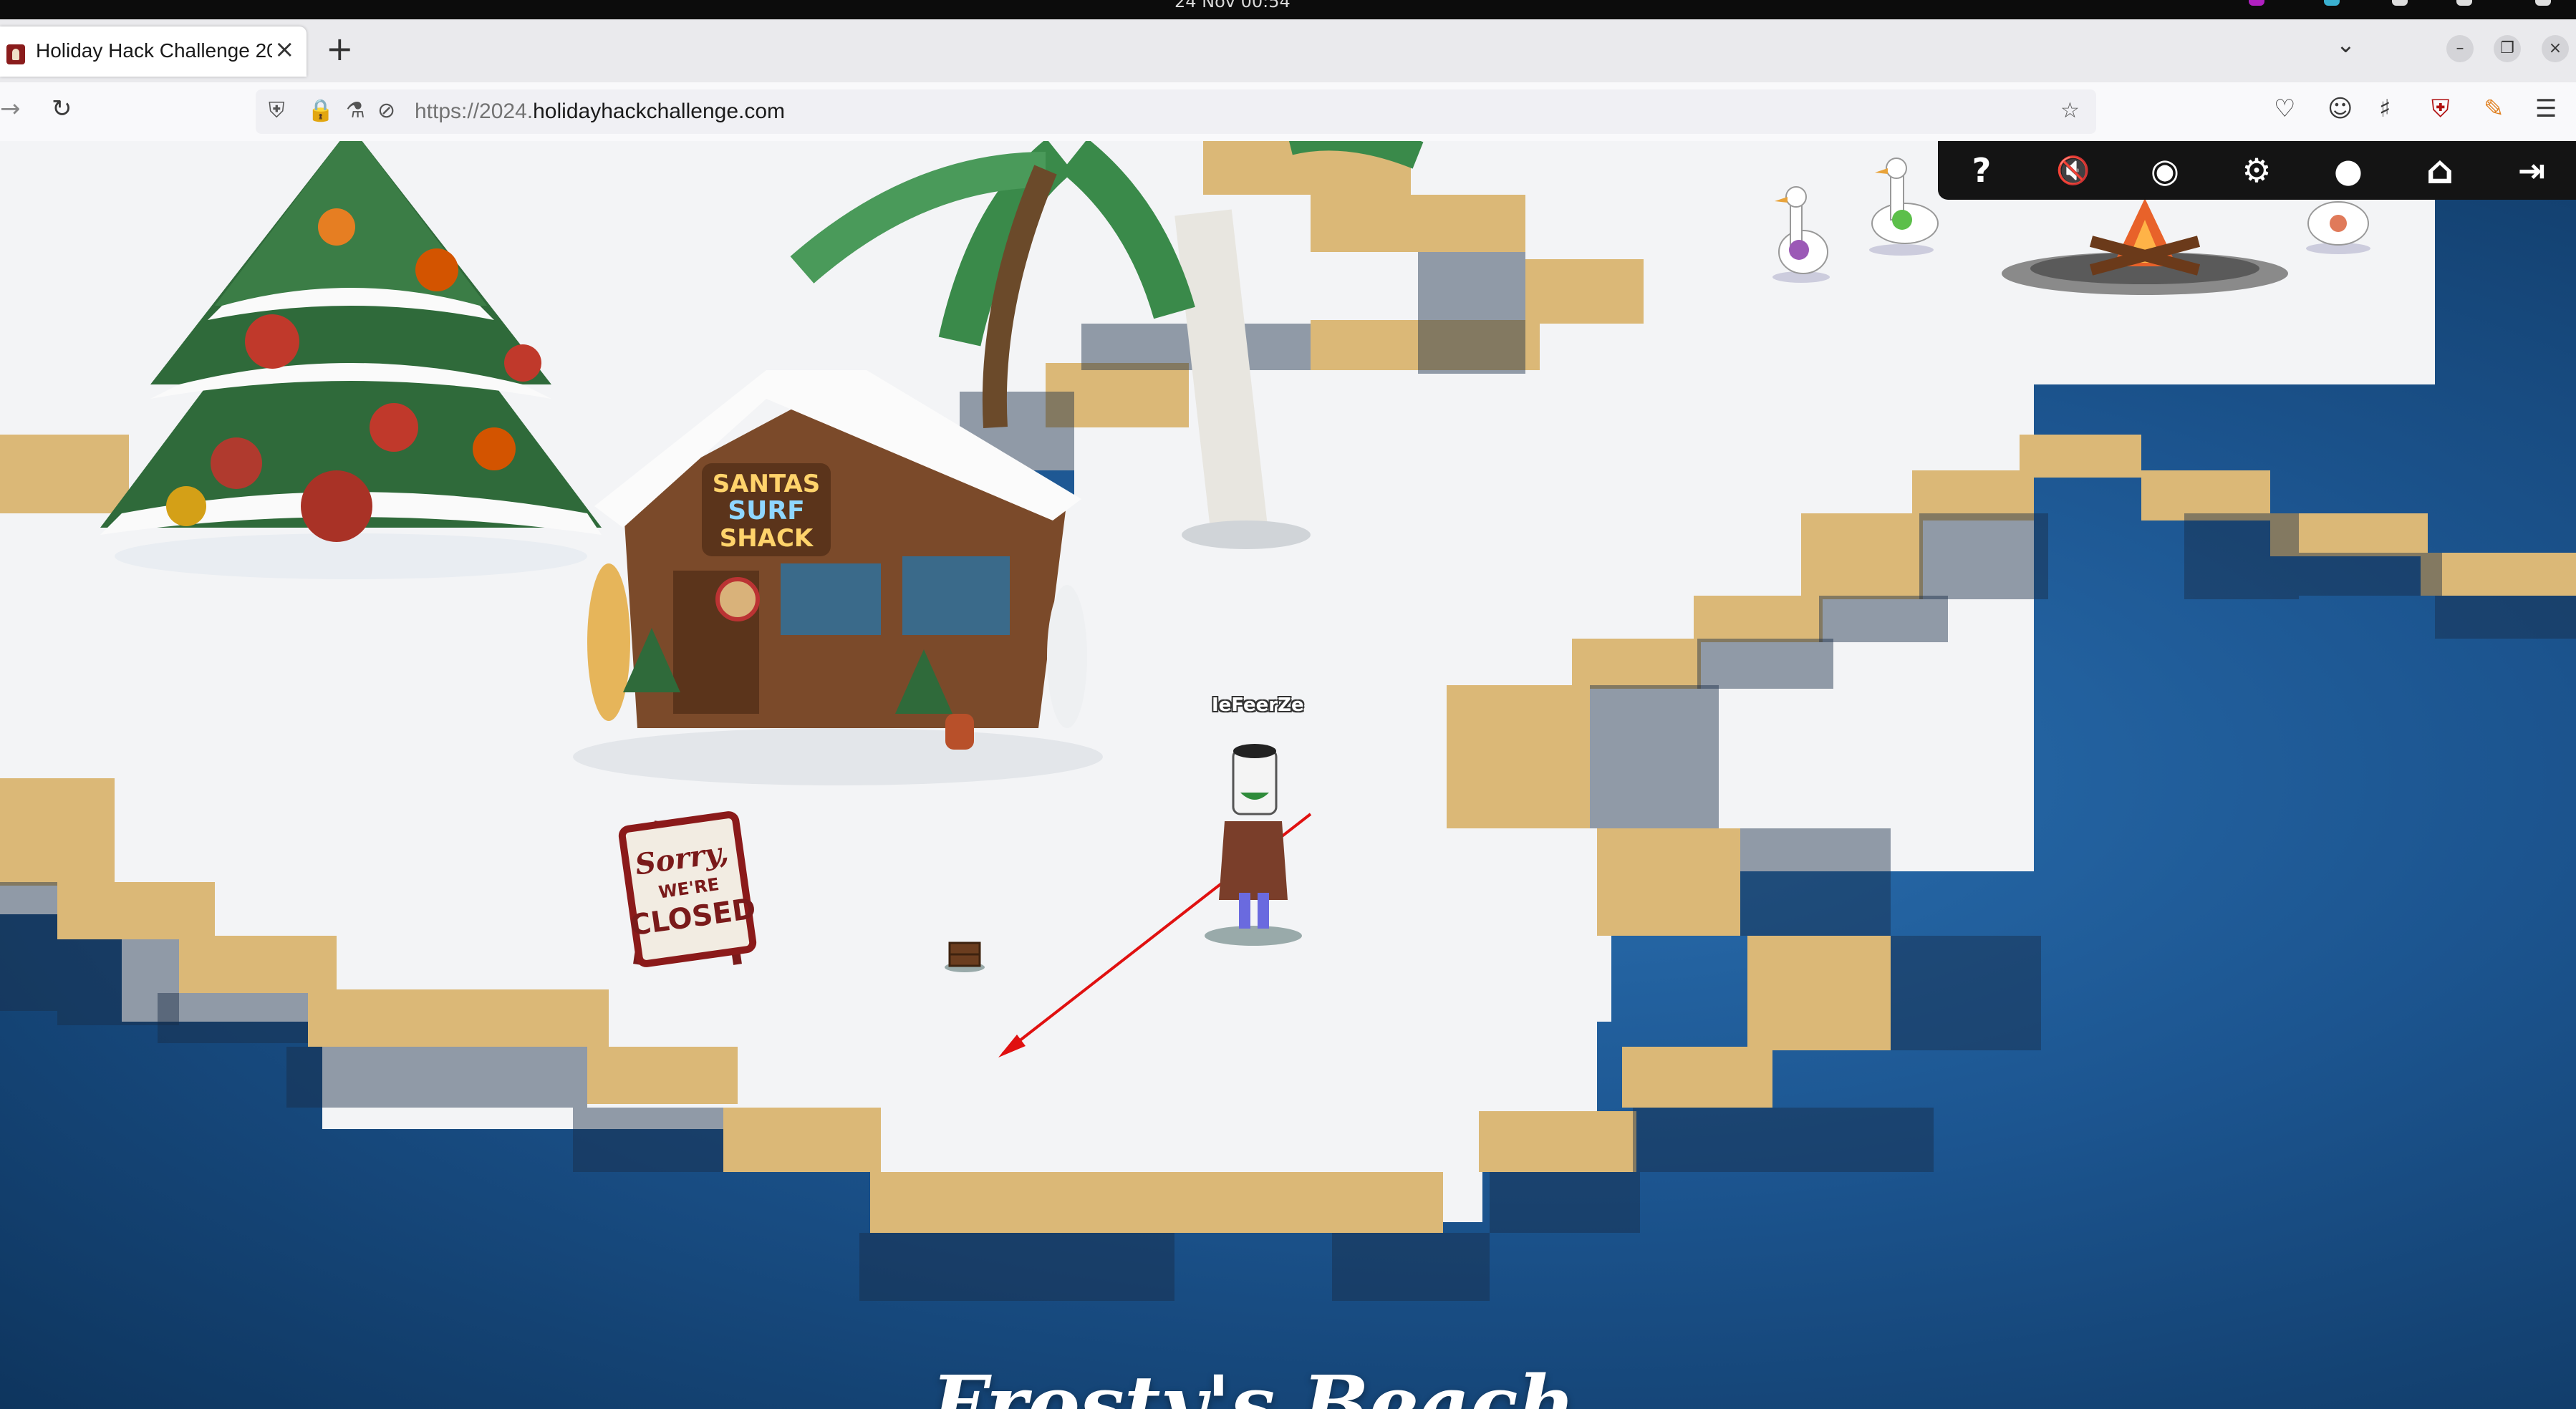 The height and width of the screenshot is (1409, 2576). Describe the element at coordinates (1258, 705) in the screenshot. I see `player-name-label: IeFeerZe` at that location.